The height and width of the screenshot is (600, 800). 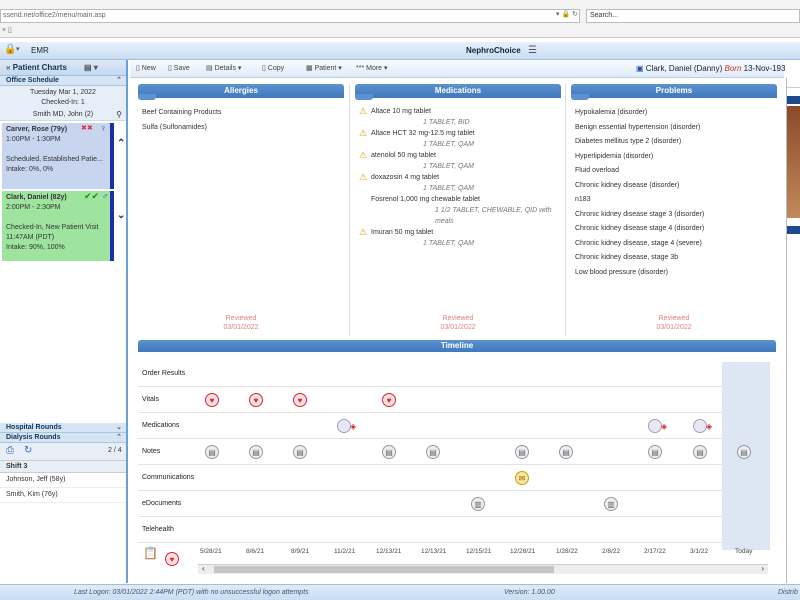 I want to click on timeline-date: 3/1/22, so click(x=699, y=551).